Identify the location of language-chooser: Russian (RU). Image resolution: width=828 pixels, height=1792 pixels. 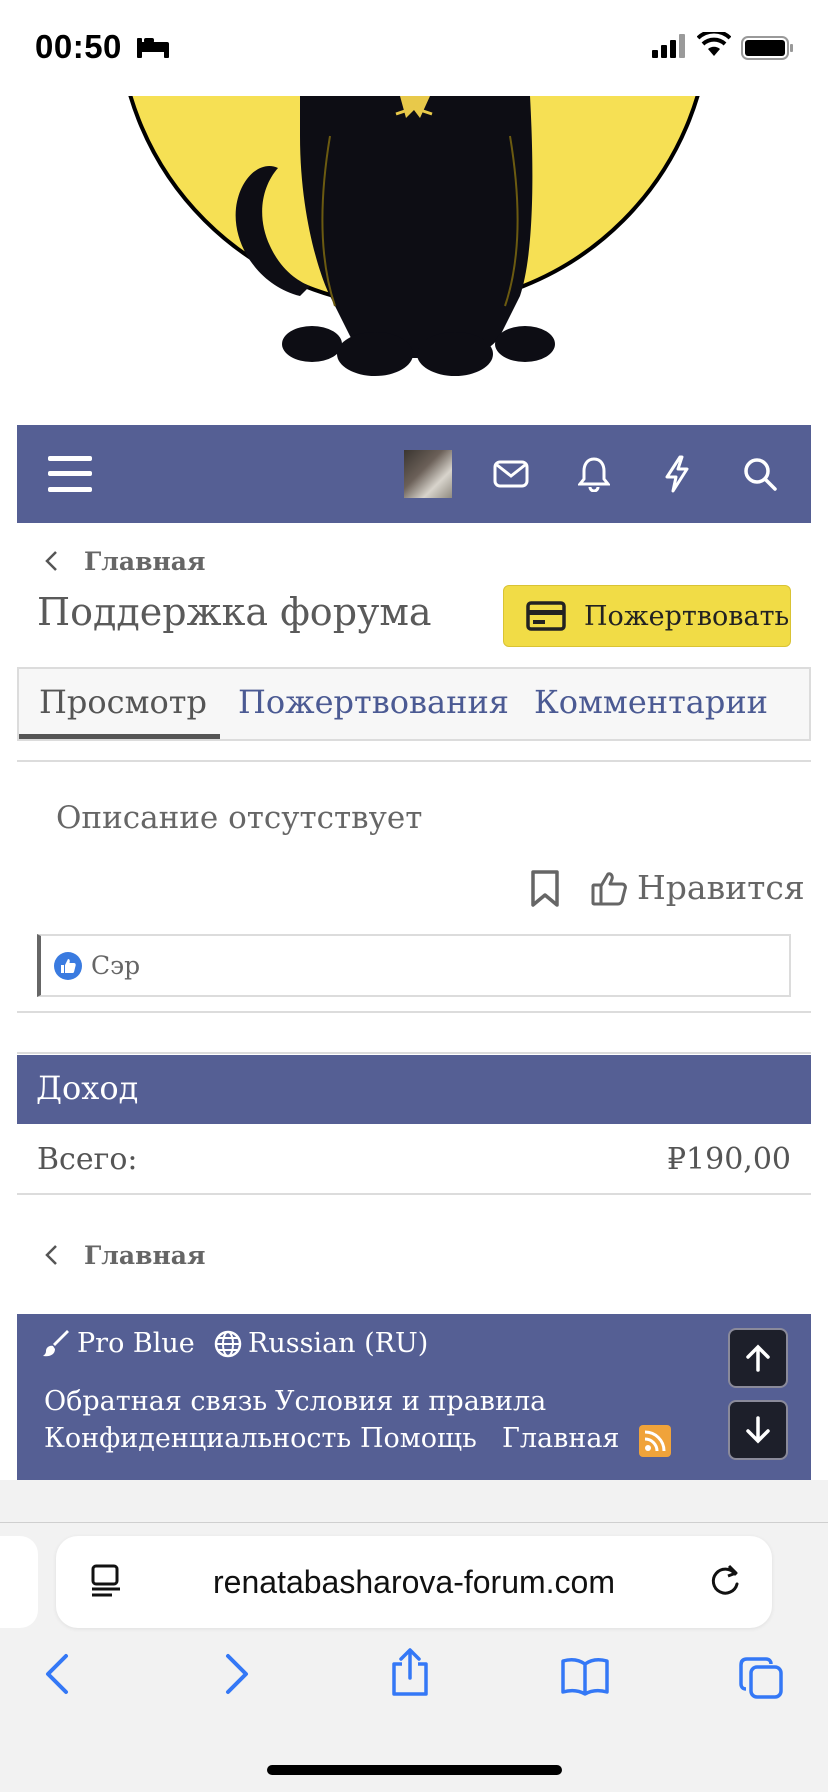
(321, 1343).